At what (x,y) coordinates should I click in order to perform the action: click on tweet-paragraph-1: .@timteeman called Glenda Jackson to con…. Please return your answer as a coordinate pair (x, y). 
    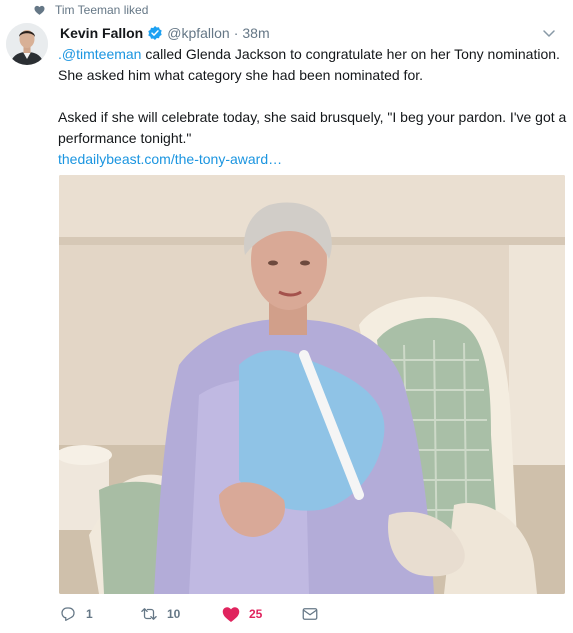
    Looking at the image, I should click on (313, 65).